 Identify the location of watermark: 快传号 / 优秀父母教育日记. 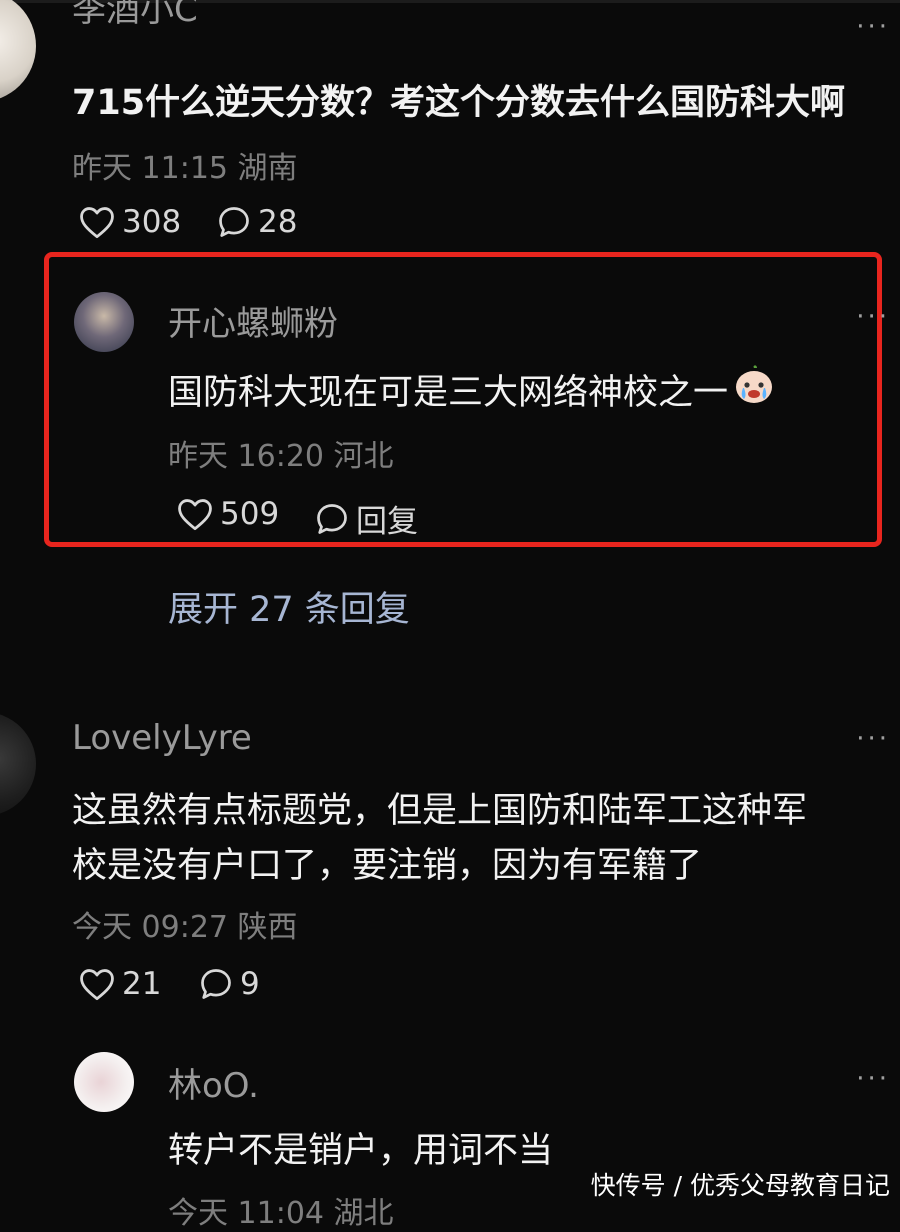
(740, 1185).